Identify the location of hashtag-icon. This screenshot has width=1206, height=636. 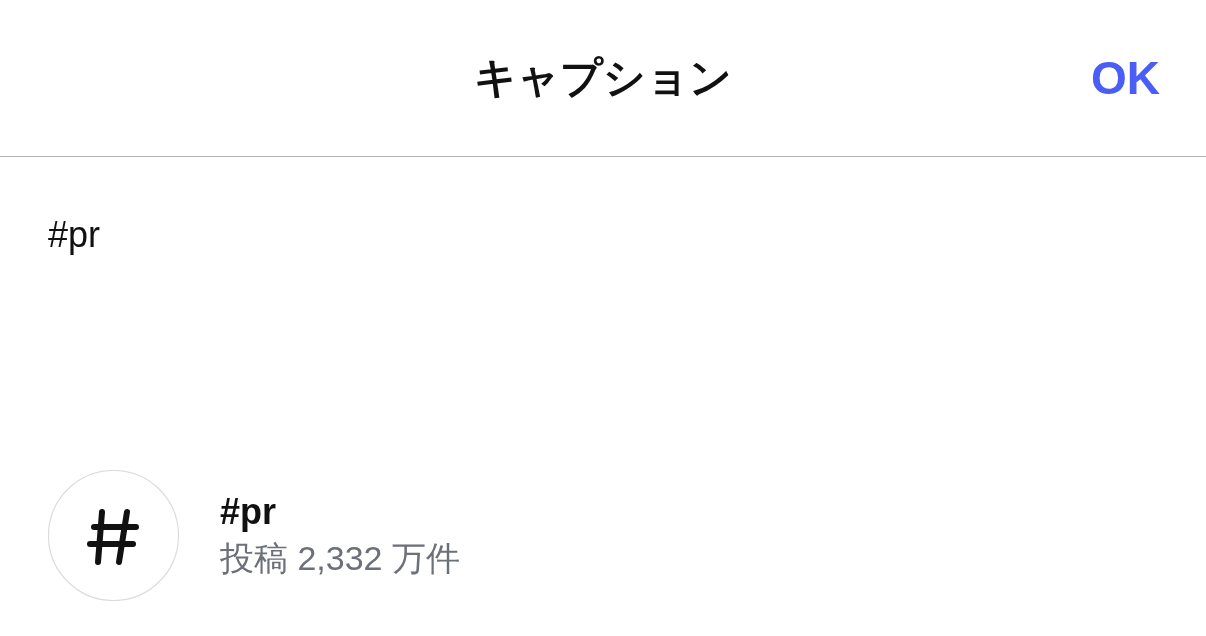
(113, 535).